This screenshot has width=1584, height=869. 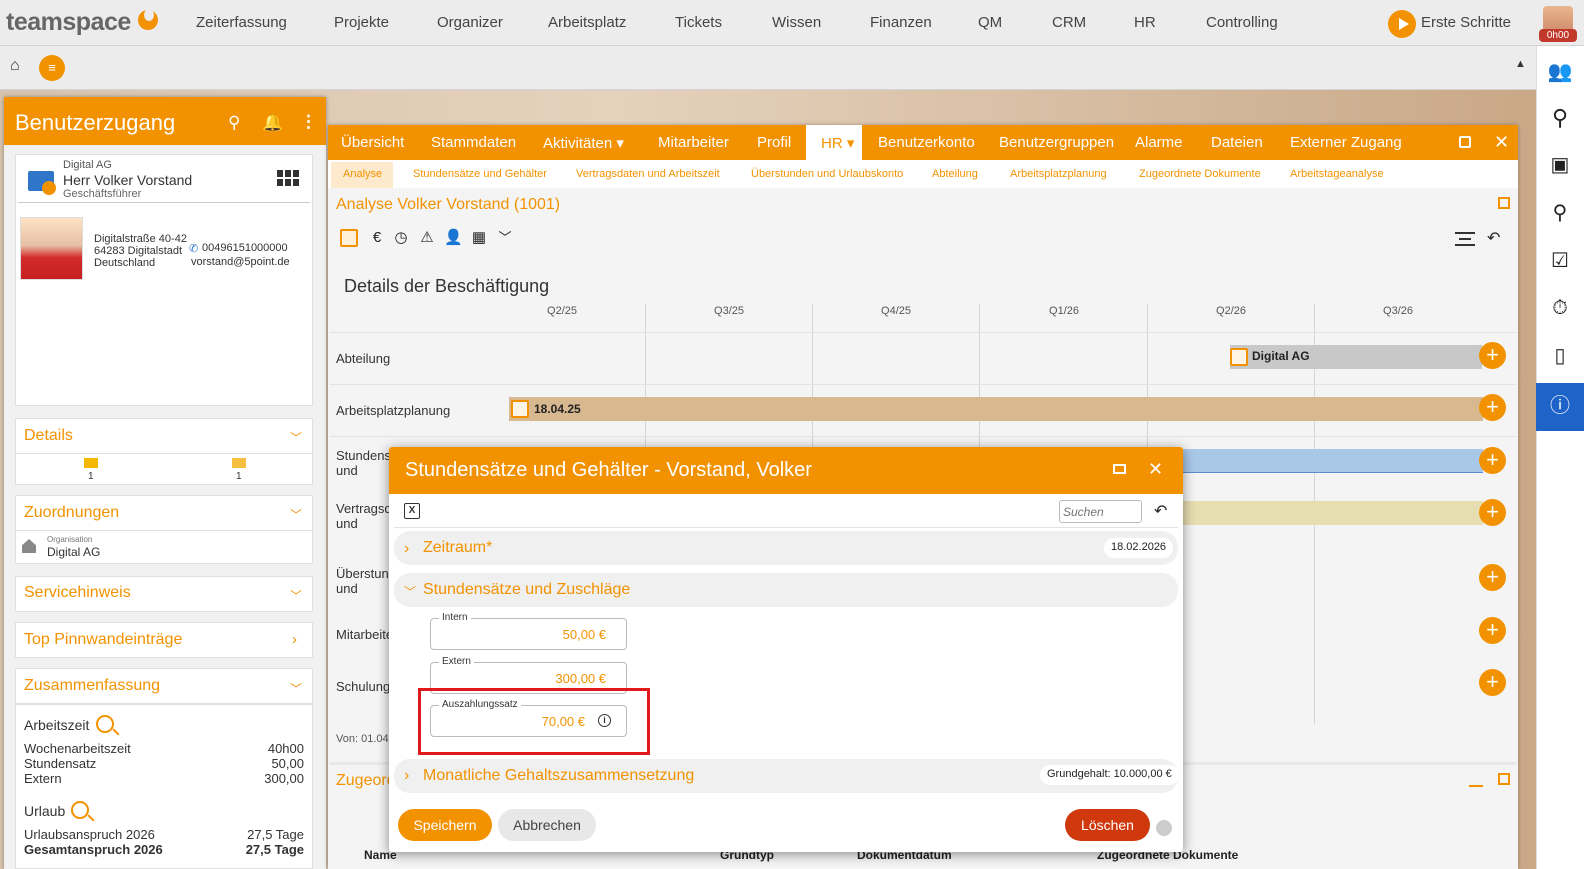 I want to click on search-icon: ⚲, so click(x=1560, y=118).